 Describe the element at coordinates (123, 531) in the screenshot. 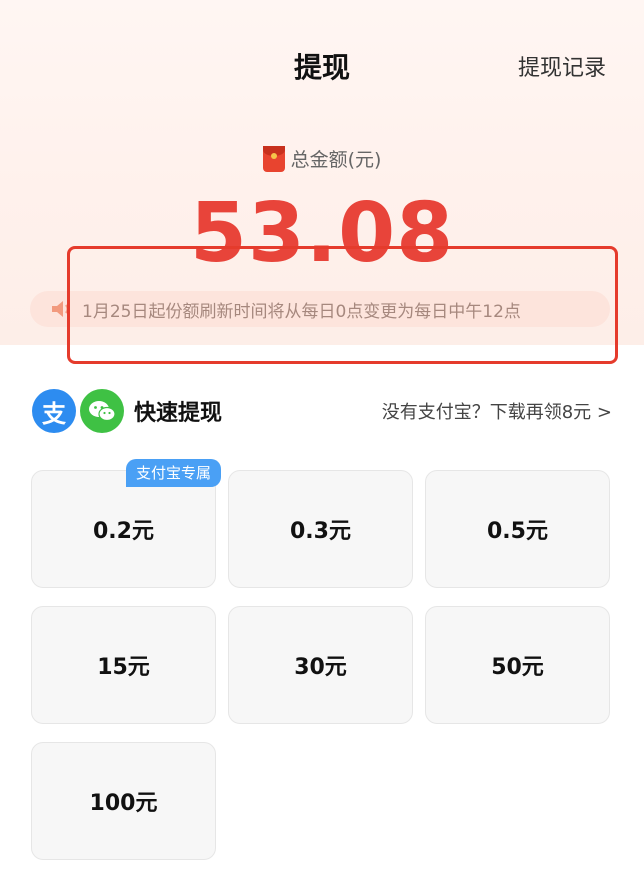

I see `amount-option-label: 0.2元` at that location.